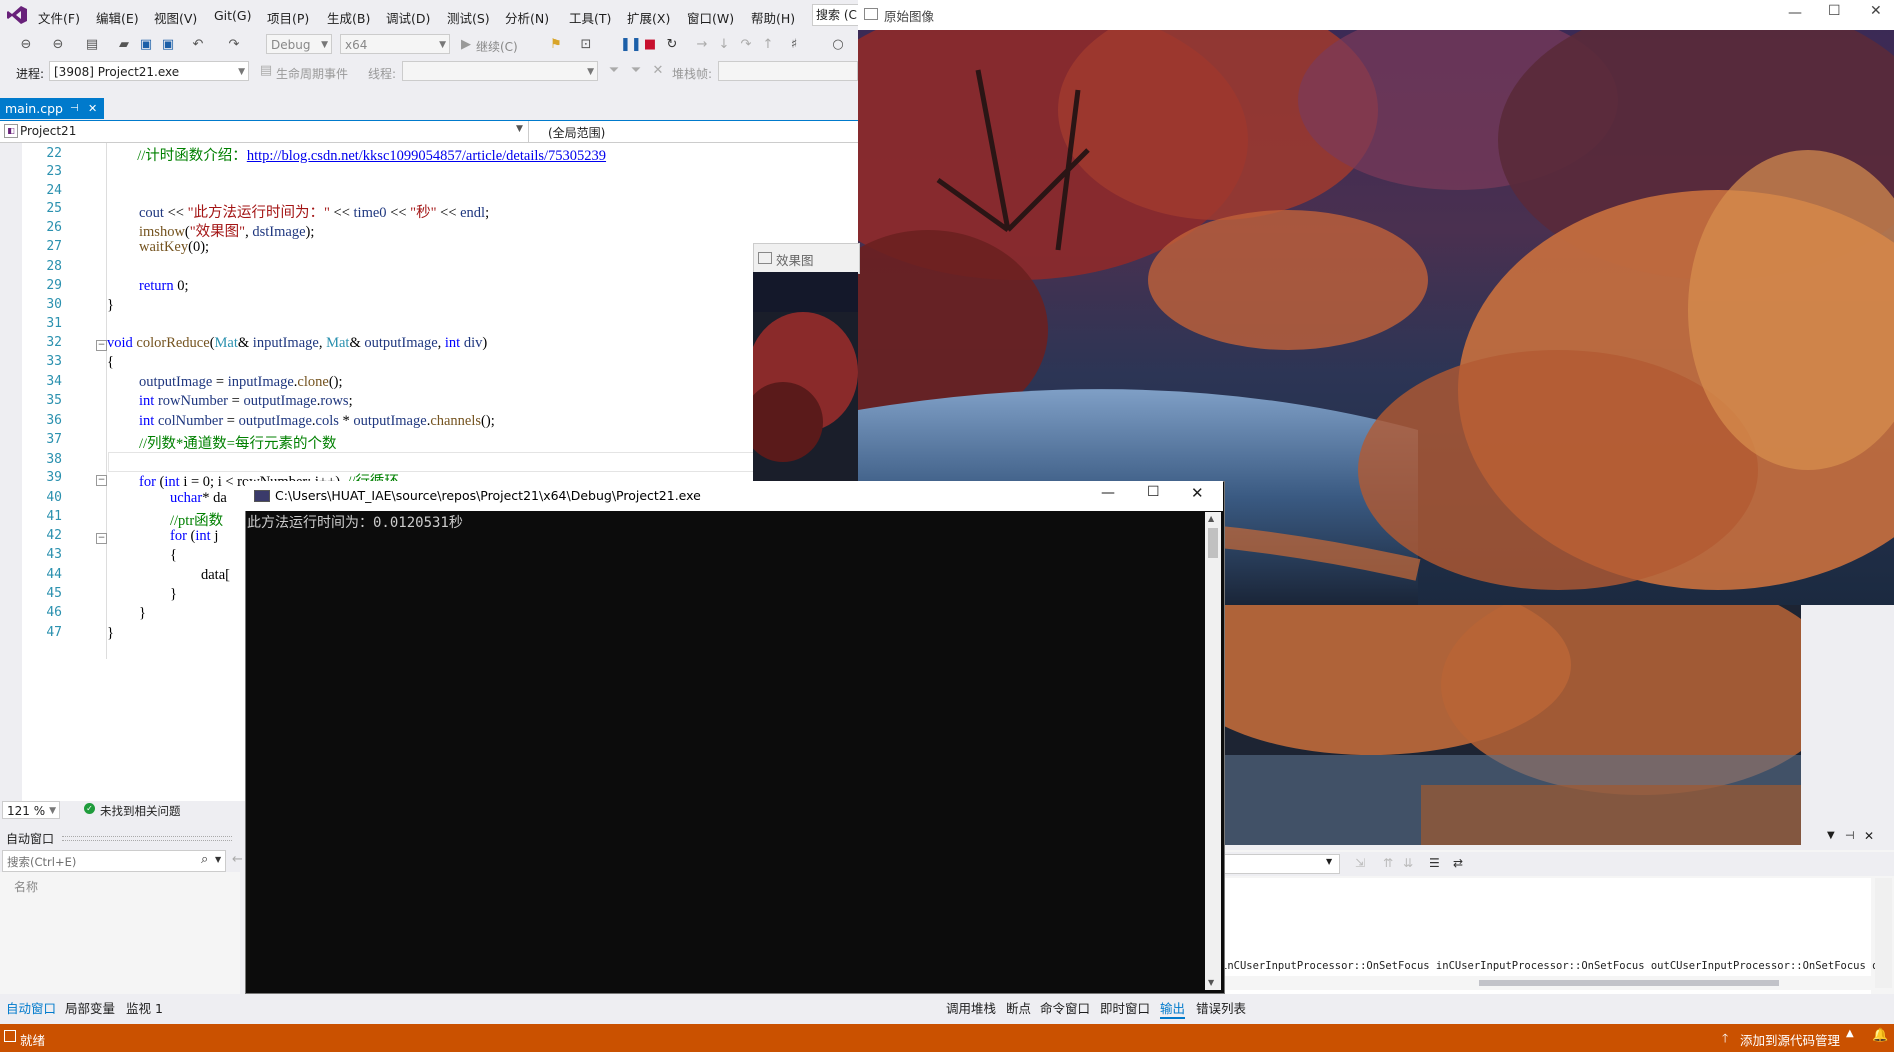  Describe the element at coordinates (768, 45) in the screenshot. I see `step-out-icon: ↑` at that location.